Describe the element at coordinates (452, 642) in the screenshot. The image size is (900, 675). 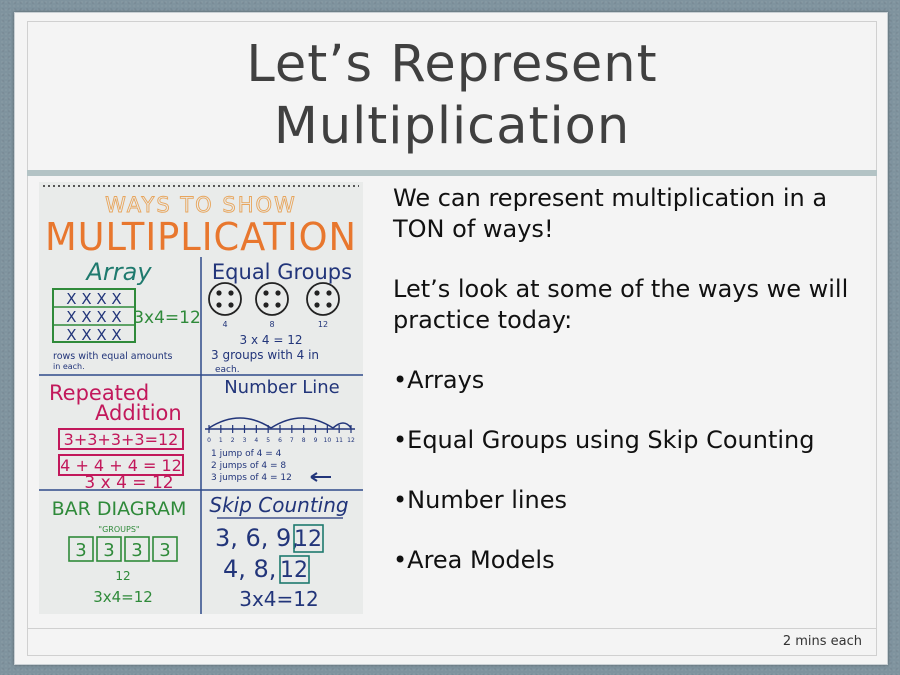
I see `footer-bar: 2 mins each` at that location.